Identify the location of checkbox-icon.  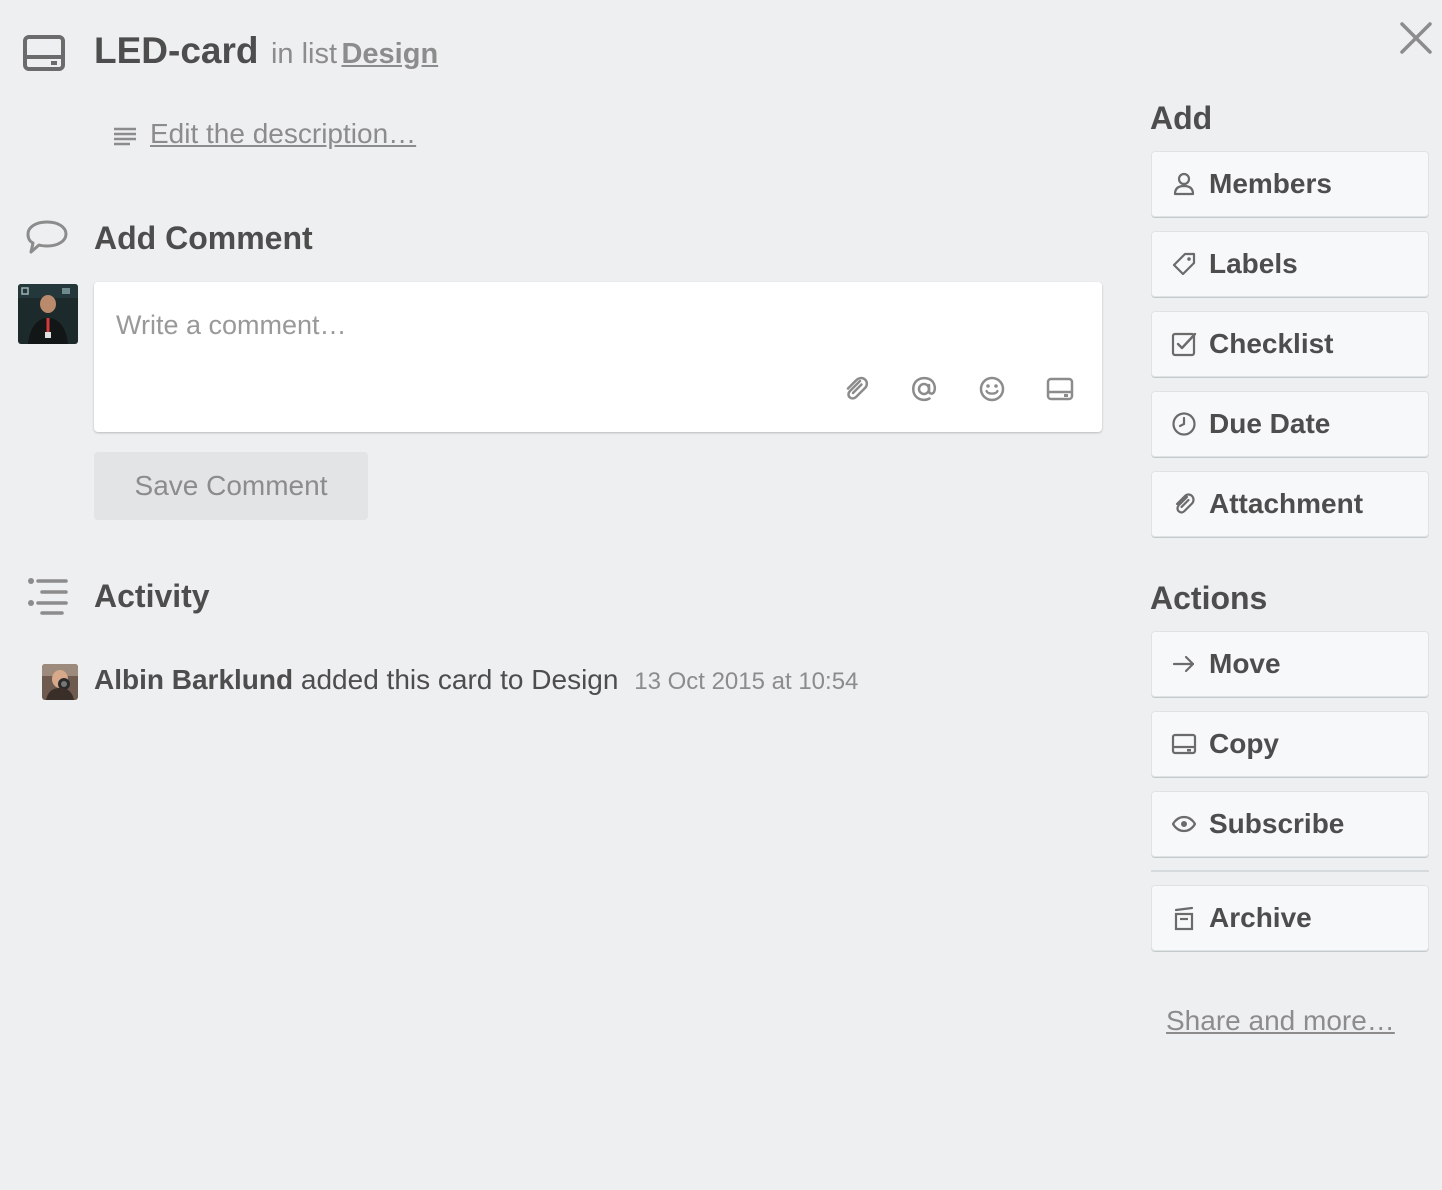
(1184, 344).